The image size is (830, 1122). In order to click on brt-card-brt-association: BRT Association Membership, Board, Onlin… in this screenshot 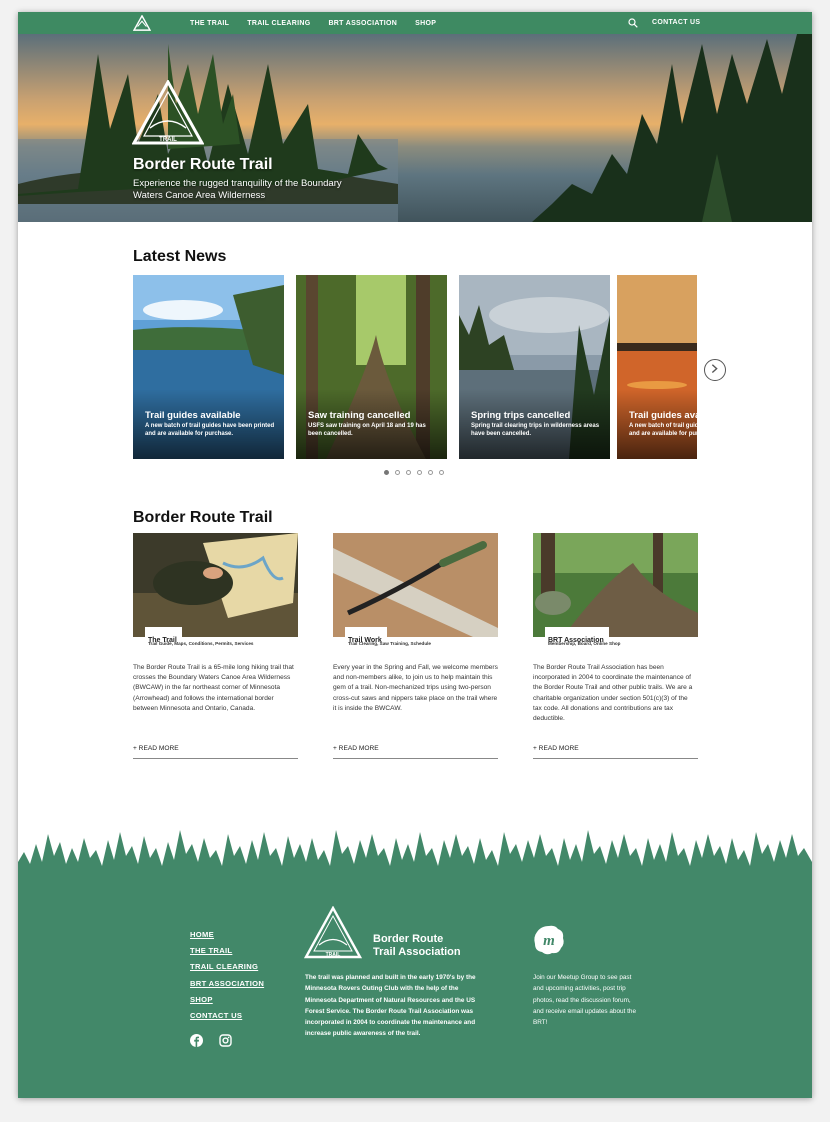, I will do `click(615, 646)`.